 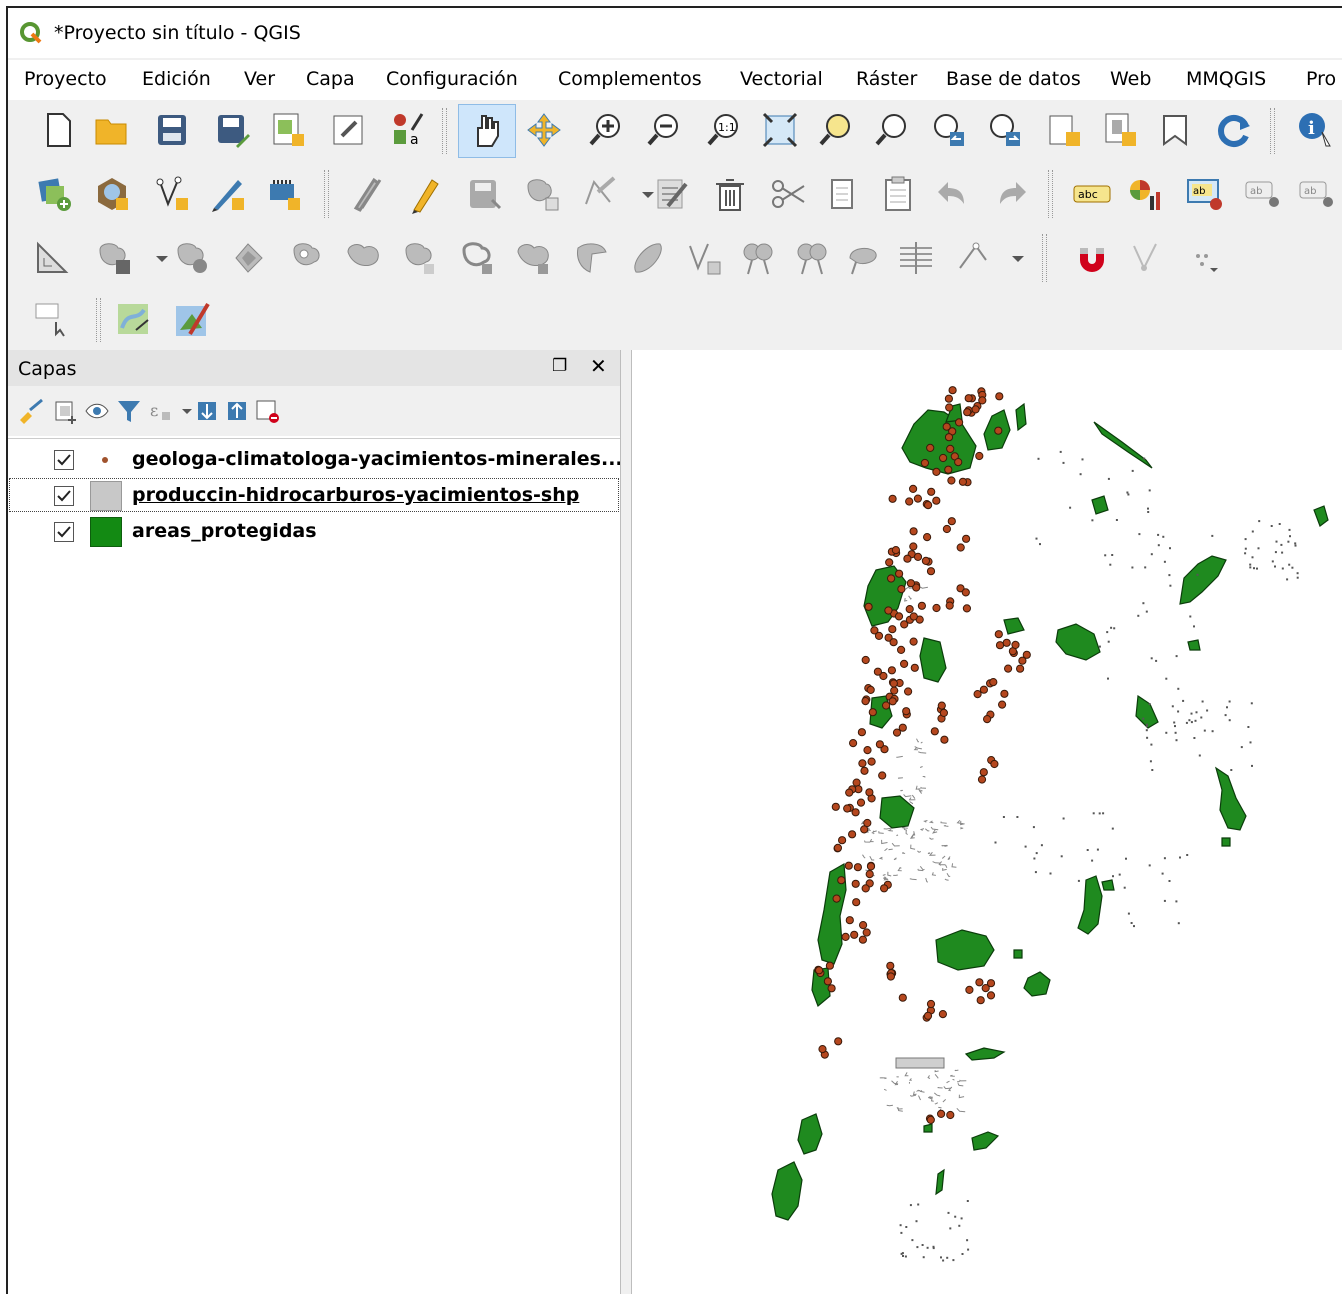 I want to click on fill-ring-icon, so click(x=248, y=258).